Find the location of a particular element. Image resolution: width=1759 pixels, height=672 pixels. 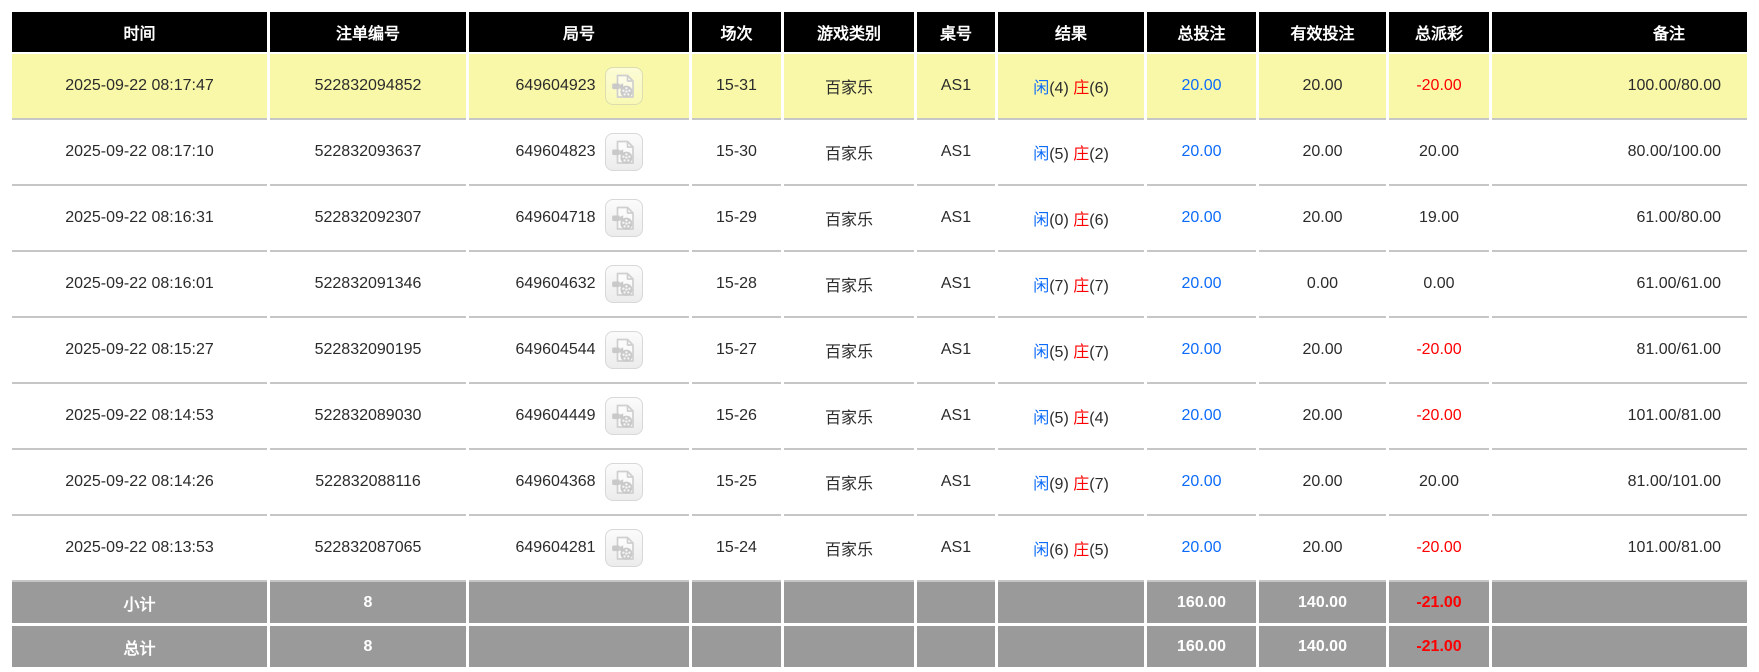

total-remark is located at coordinates (1619, 648).